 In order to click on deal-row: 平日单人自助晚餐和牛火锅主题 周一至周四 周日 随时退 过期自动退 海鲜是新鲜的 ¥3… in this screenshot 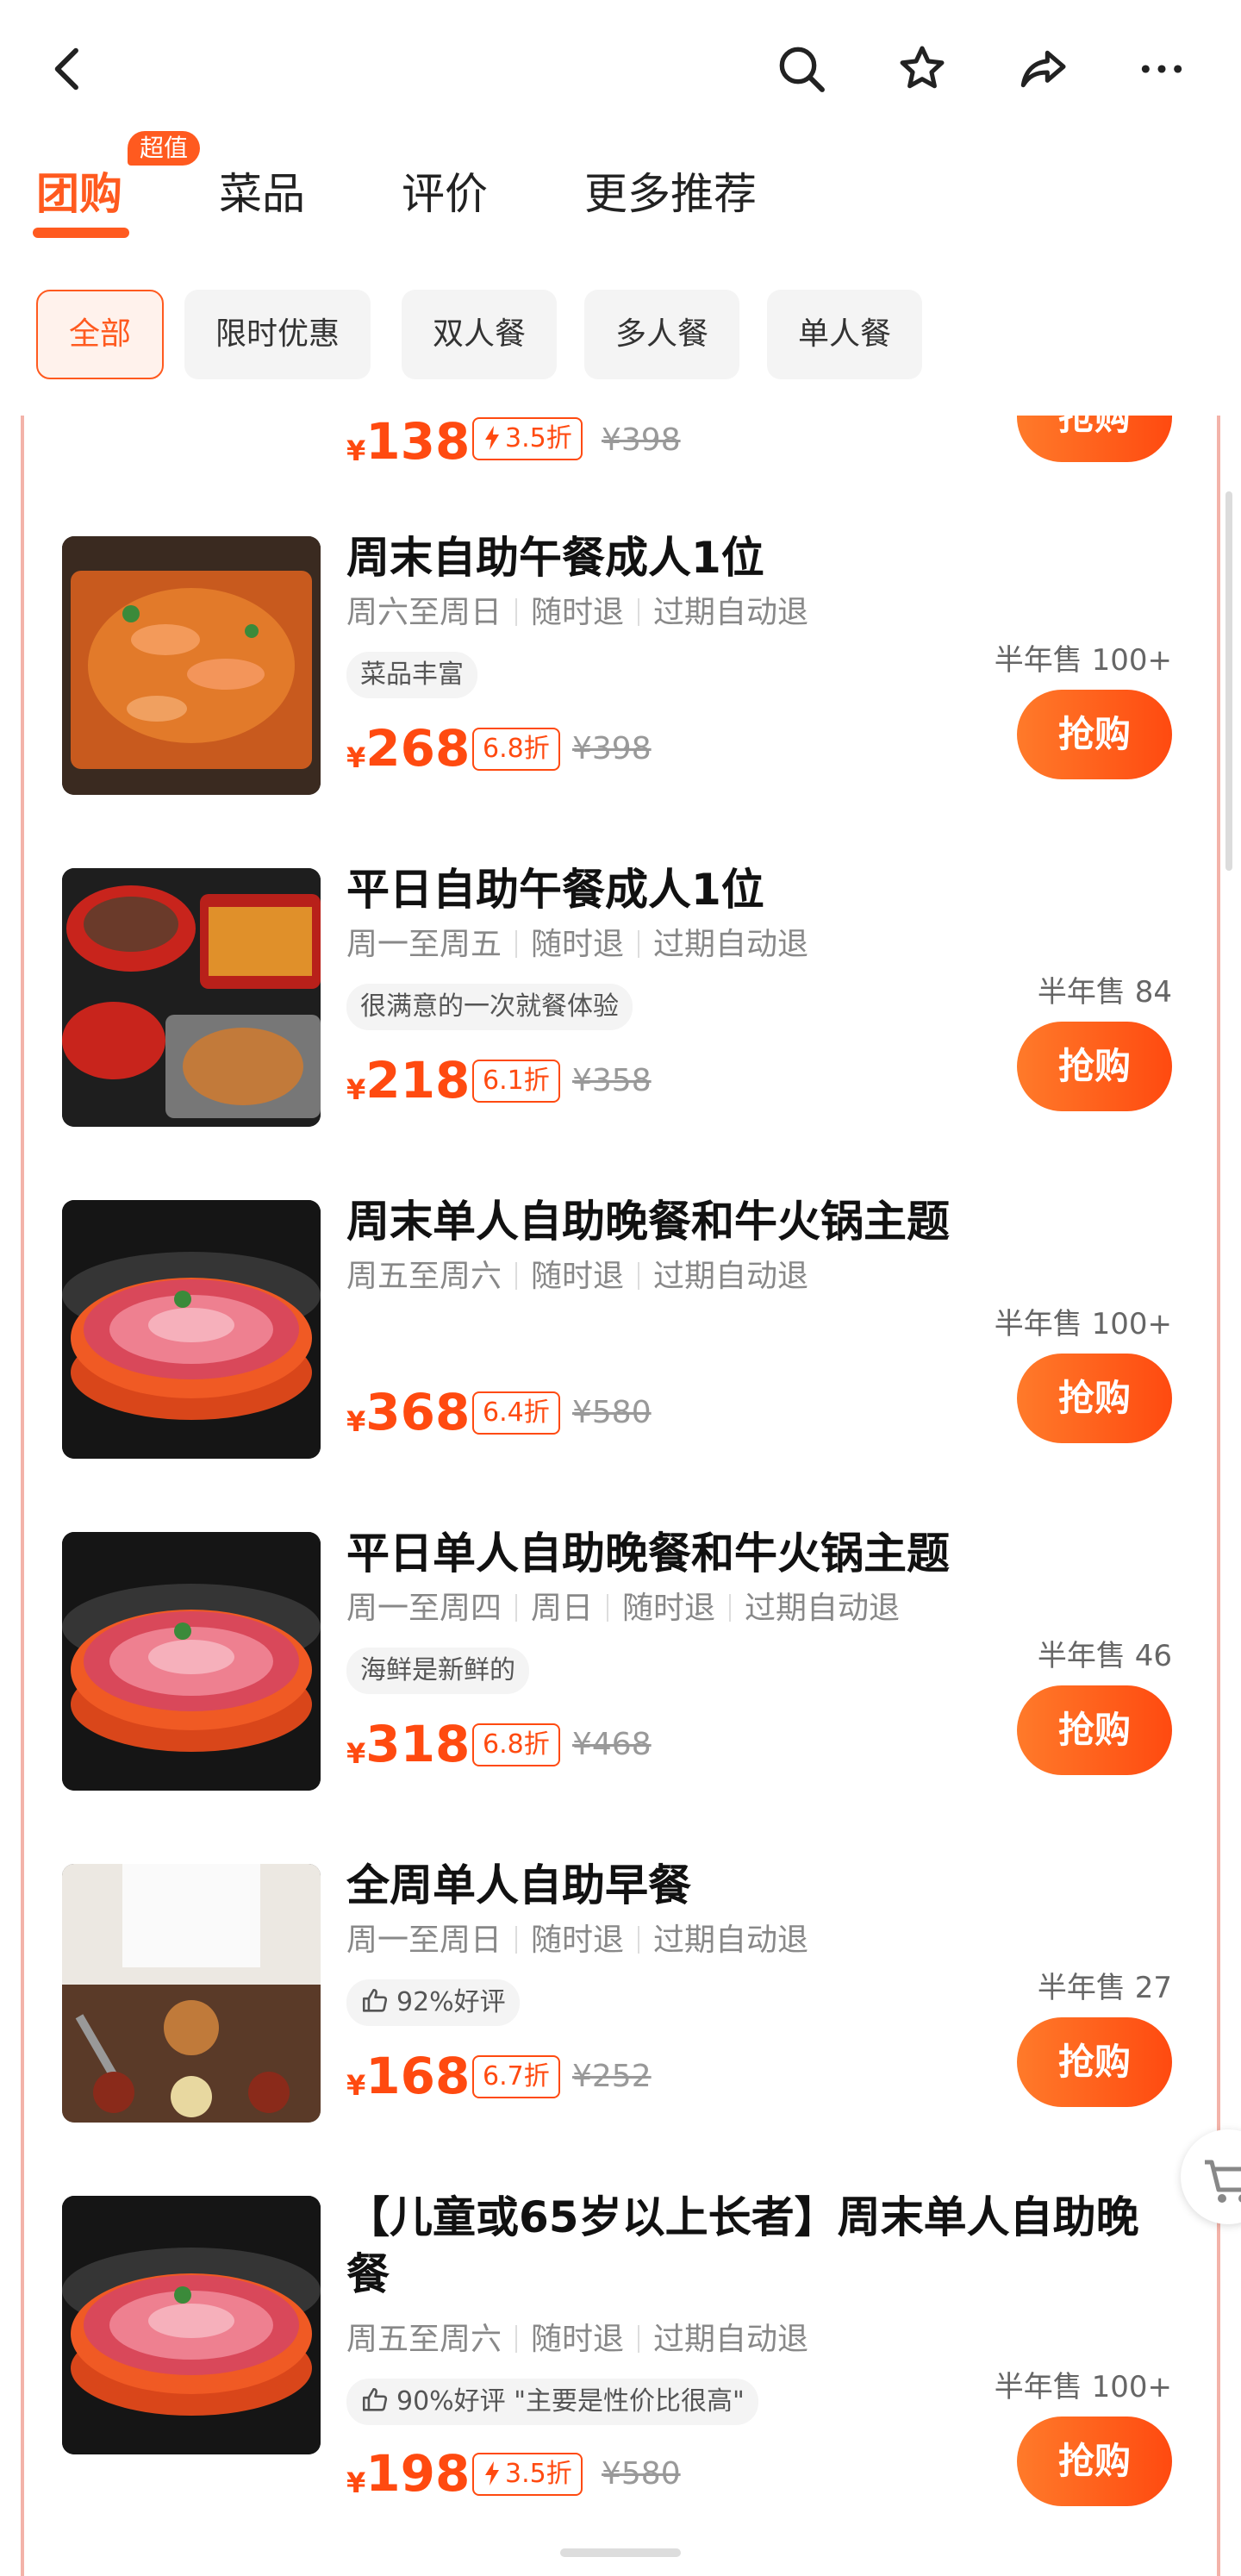, I will do `click(620, 1668)`.